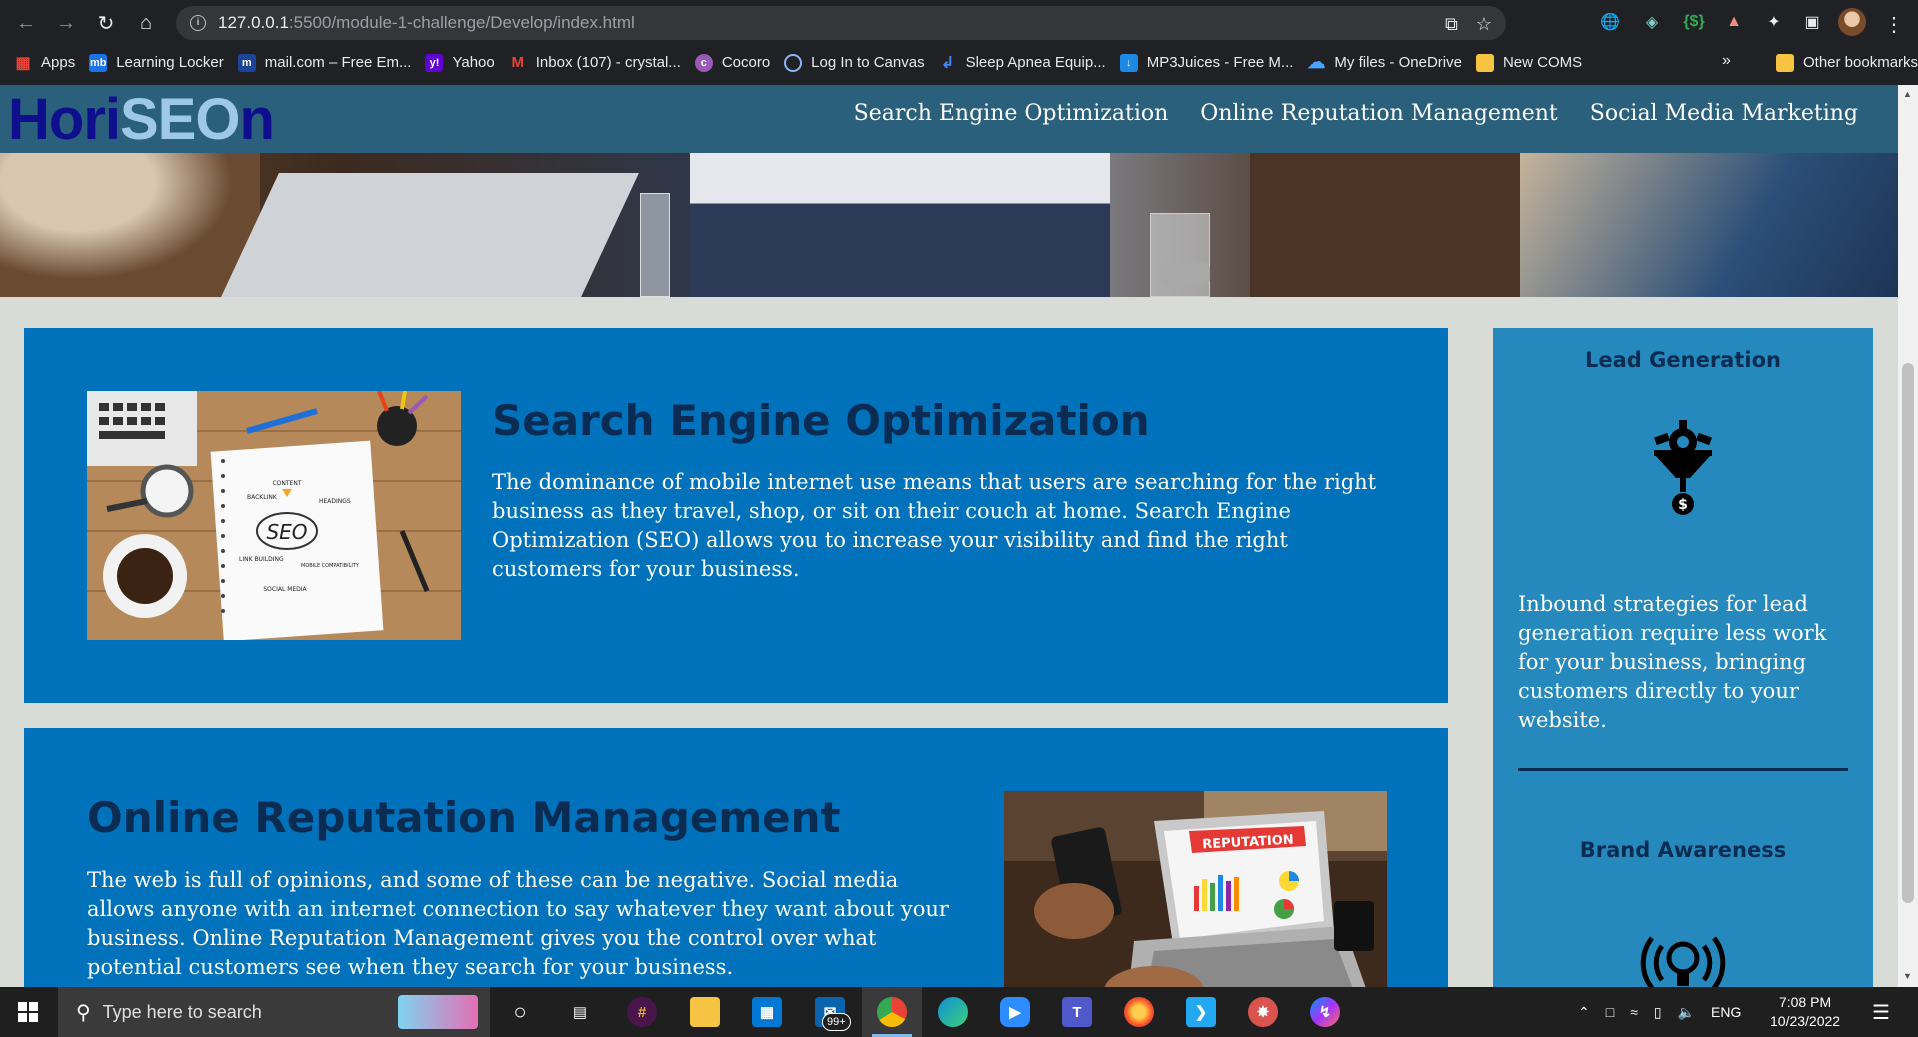  What do you see at coordinates (1724, 114) in the screenshot?
I see `nav-link-social: Social Media Marketing` at bounding box center [1724, 114].